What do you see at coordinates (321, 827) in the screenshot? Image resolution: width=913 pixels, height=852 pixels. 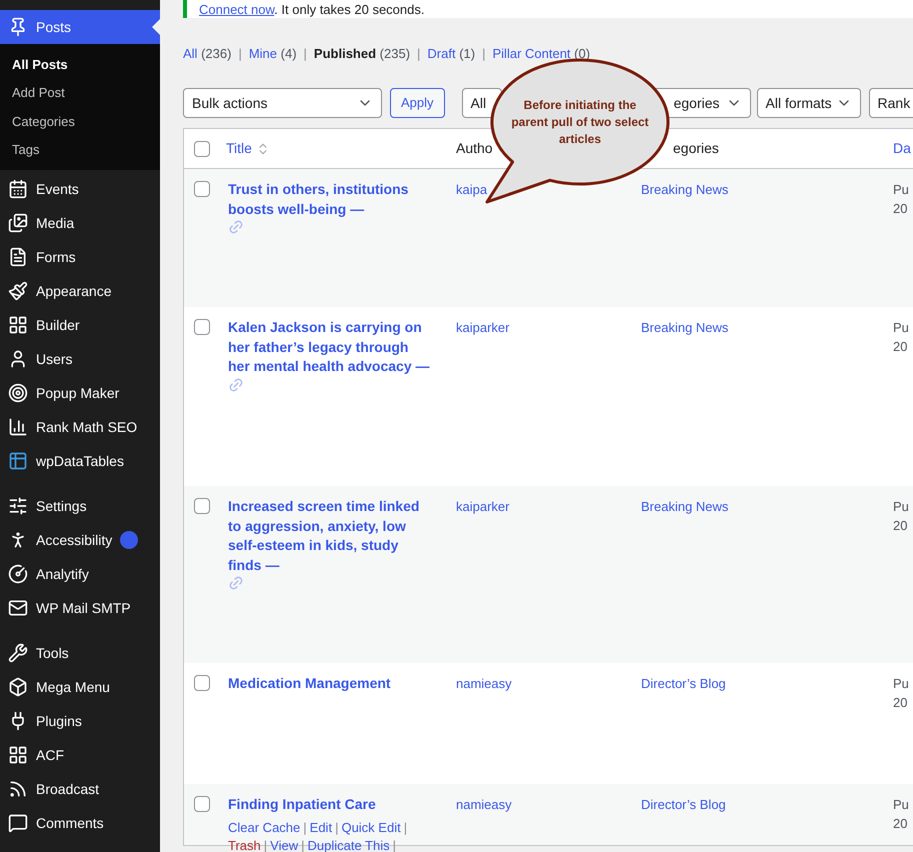 I see `row-action-link: Edit` at bounding box center [321, 827].